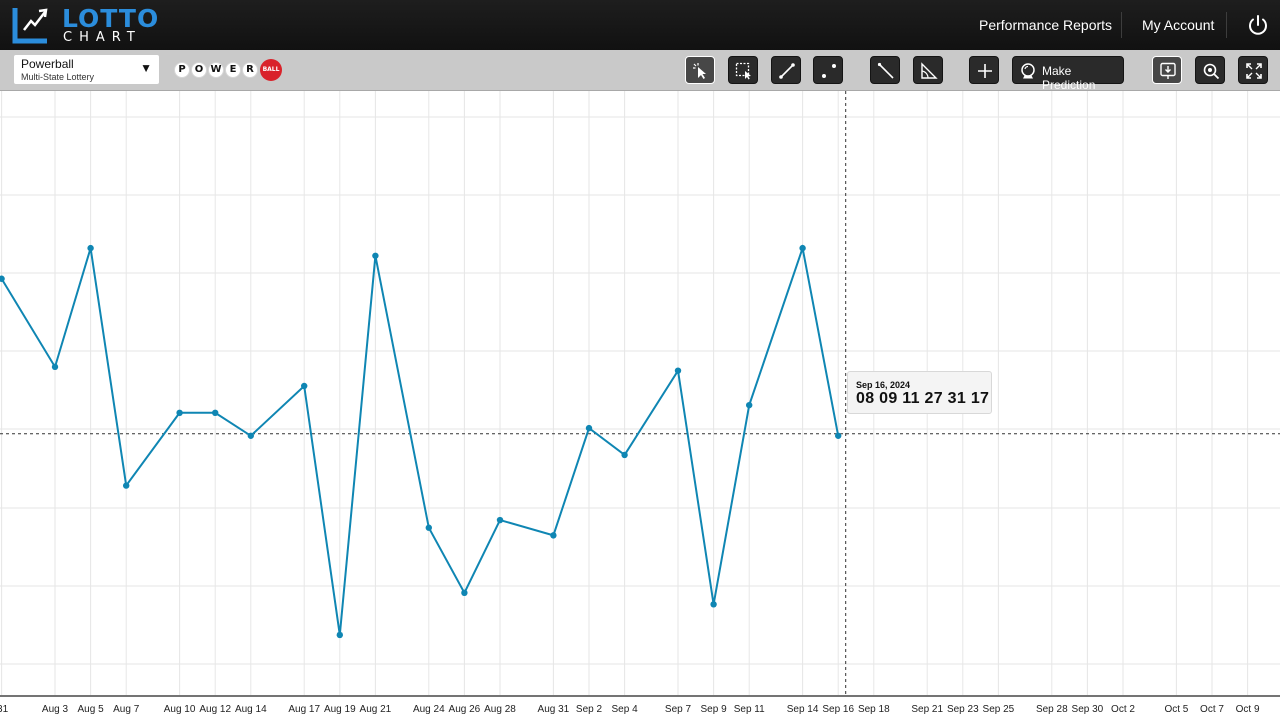 This screenshot has height=720, width=1280. I want to click on chart-logo-icon, so click(30, 26).